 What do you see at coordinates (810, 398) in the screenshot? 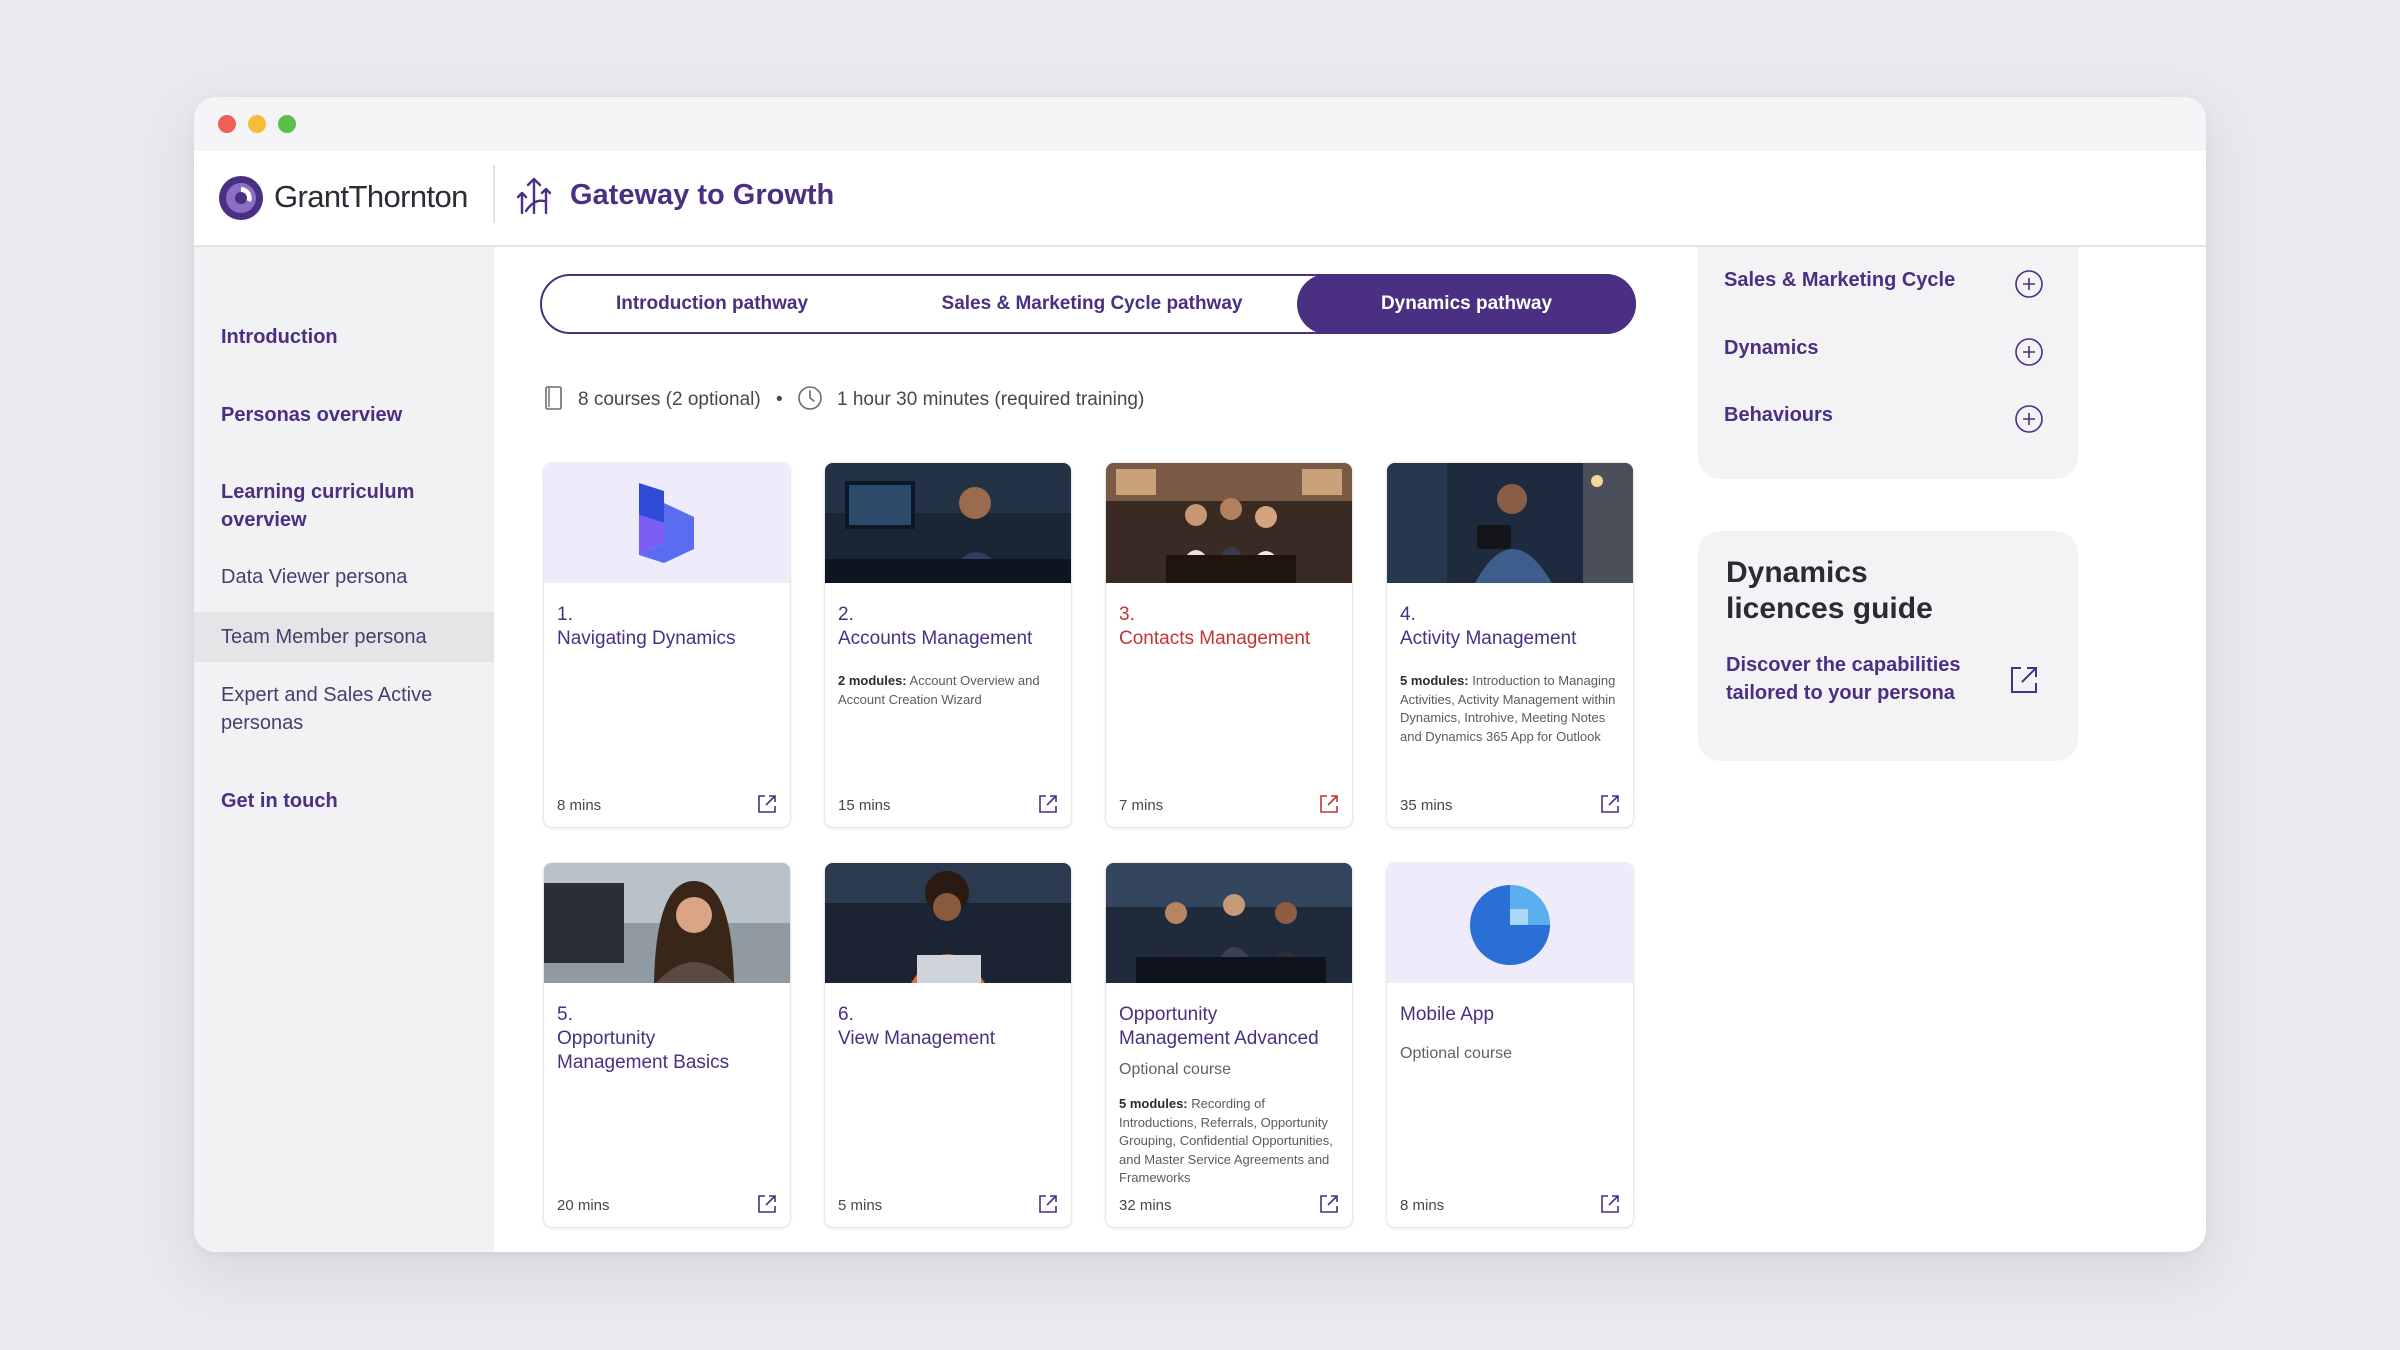
I see `clock-icon` at bounding box center [810, 398].